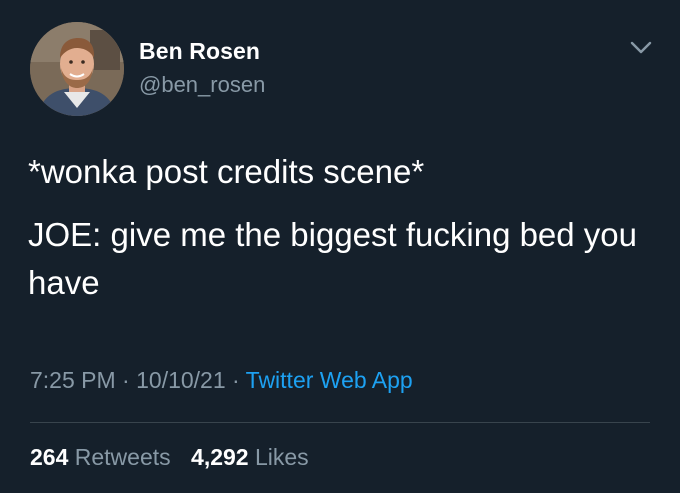 The image size is (680, 493). What do you see at coordinates (250, 457) in the screenshot?
I see `likes-stat: 4,292 Likes` at bounding box center [250, 457].